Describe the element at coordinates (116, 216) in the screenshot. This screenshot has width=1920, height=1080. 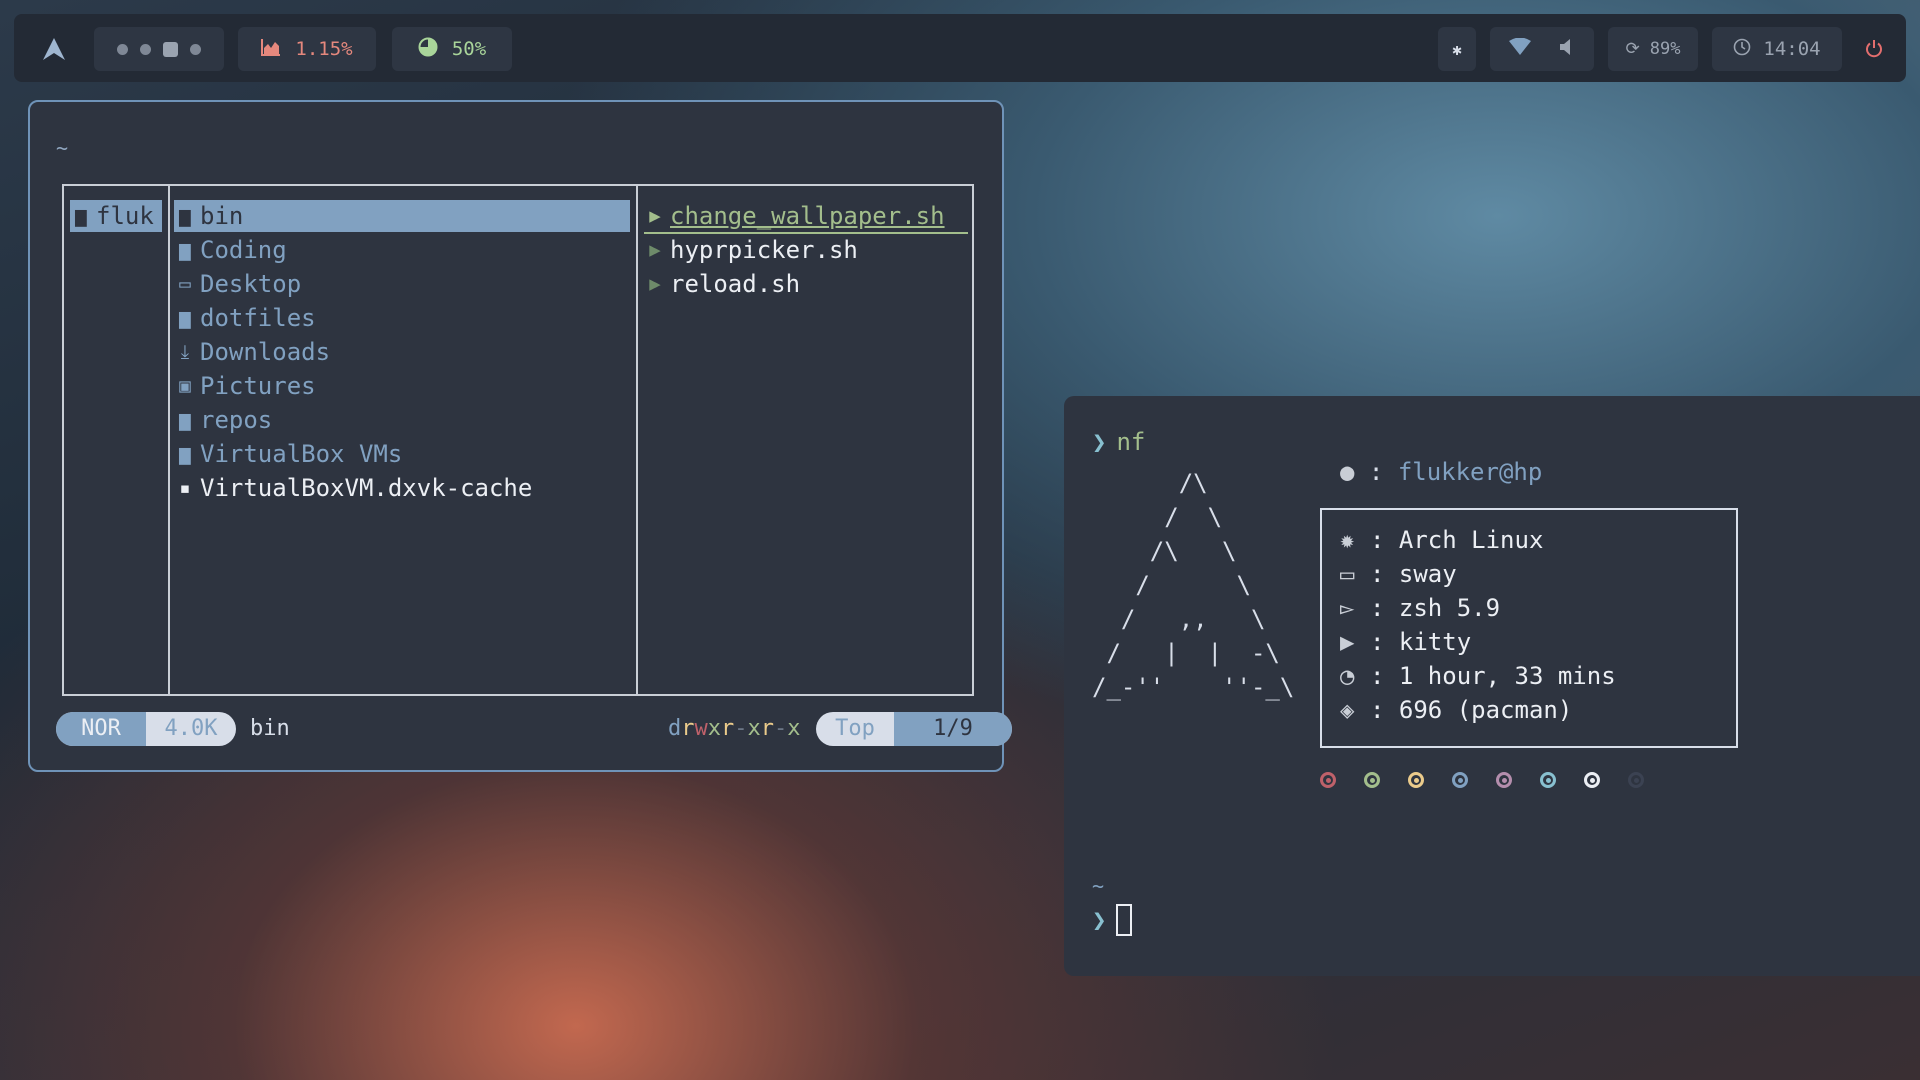
I see `parent-entry: ▆ fluk` at that location.